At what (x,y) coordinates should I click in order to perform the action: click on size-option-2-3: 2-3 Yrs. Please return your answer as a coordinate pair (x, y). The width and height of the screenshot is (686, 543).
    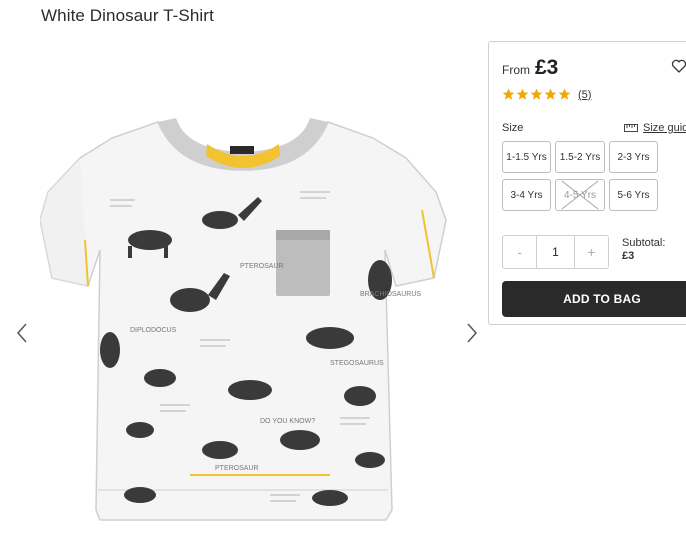
    Looking at the image, I should click on (633, 157).